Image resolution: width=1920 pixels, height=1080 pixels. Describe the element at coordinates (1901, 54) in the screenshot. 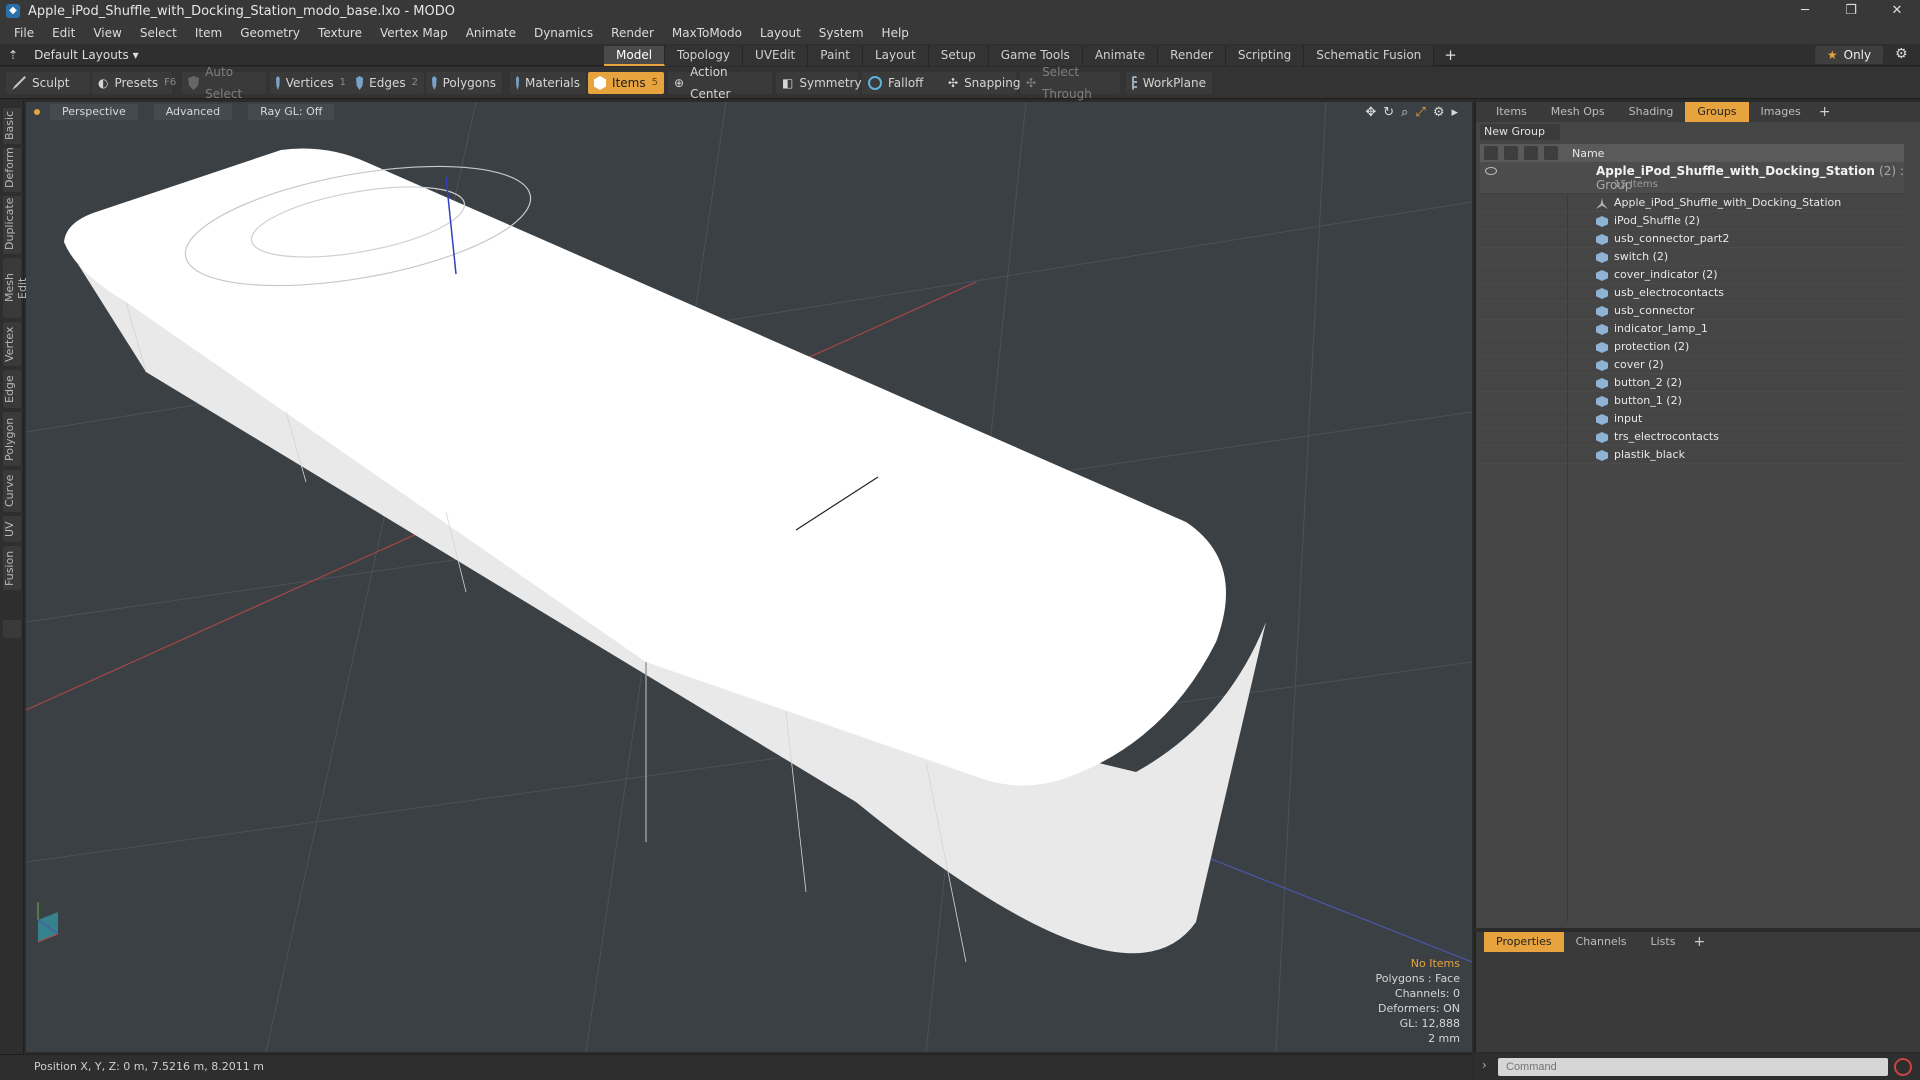

I see `gear-icon: ⚙` at that location.